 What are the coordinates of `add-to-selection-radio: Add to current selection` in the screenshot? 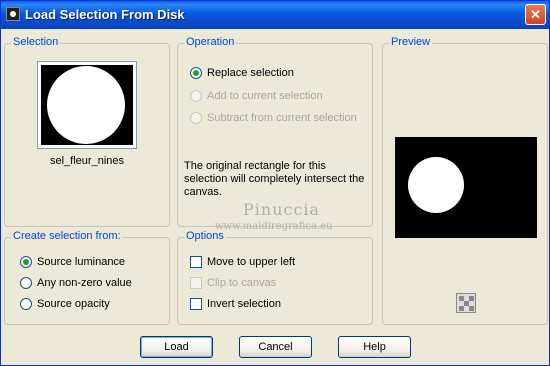 It's located at (256, 96).